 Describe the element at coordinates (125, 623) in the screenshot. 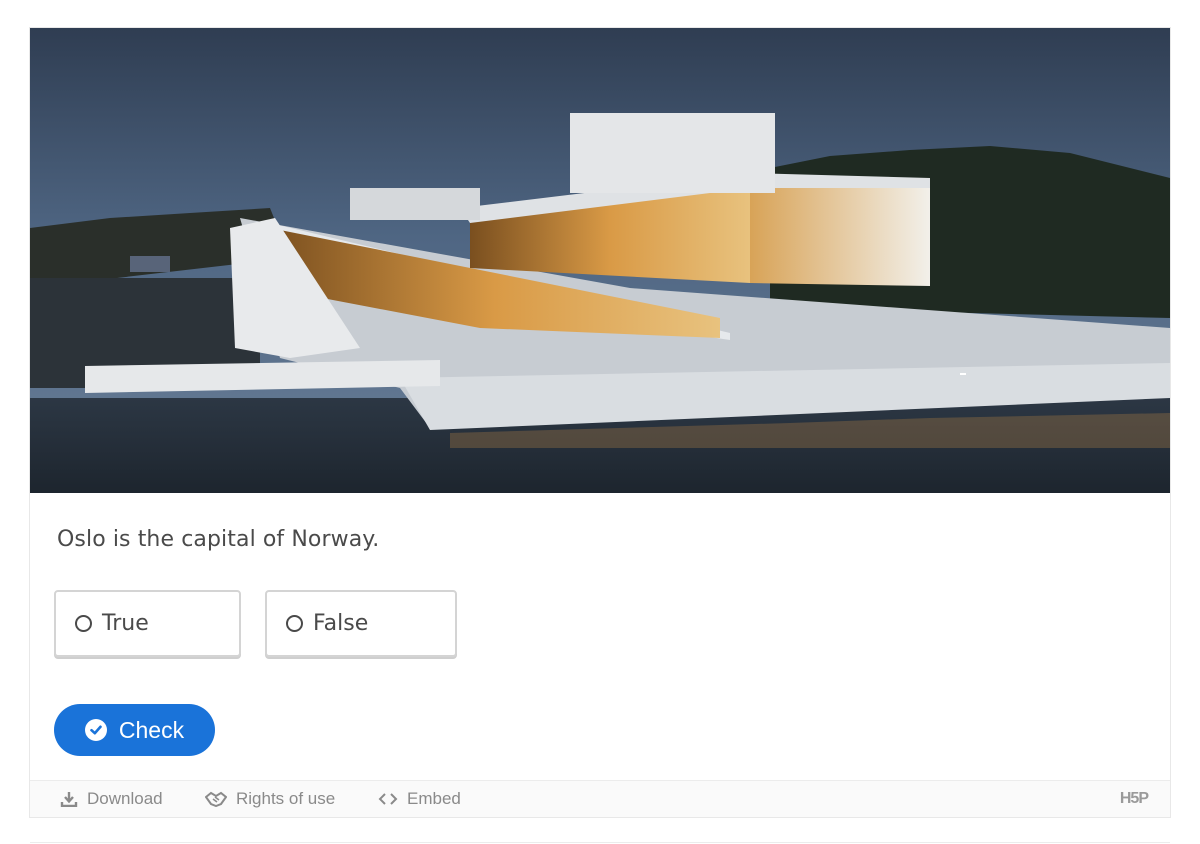

I see `answer-true-label: True` at that location.